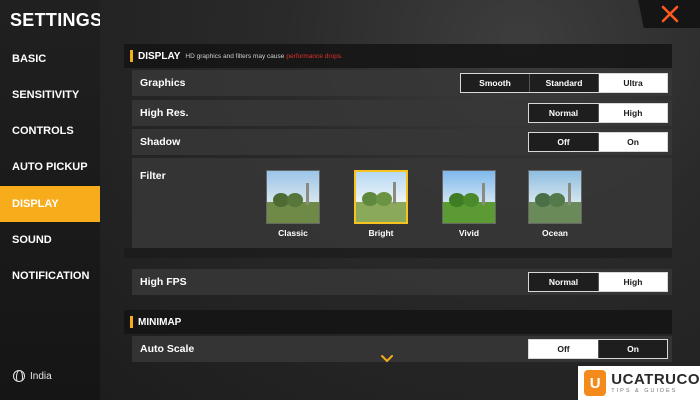 The image size is (700, 400). What do you see at coordinates (50, 240) in the screenshot?
I see `sidebar-item-sound: SOUND` at bounding box center [50, 240].